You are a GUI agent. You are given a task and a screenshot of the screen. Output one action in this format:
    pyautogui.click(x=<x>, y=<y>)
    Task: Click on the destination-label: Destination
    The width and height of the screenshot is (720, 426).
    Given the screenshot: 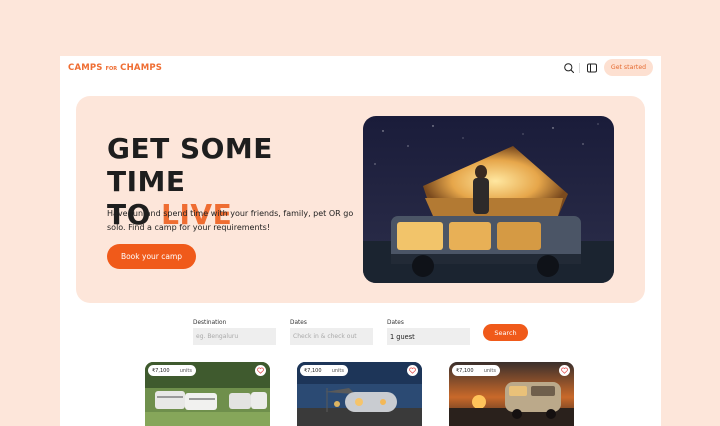 What is the action you would take?
    pyautogui.click(x=210, y=323)
    